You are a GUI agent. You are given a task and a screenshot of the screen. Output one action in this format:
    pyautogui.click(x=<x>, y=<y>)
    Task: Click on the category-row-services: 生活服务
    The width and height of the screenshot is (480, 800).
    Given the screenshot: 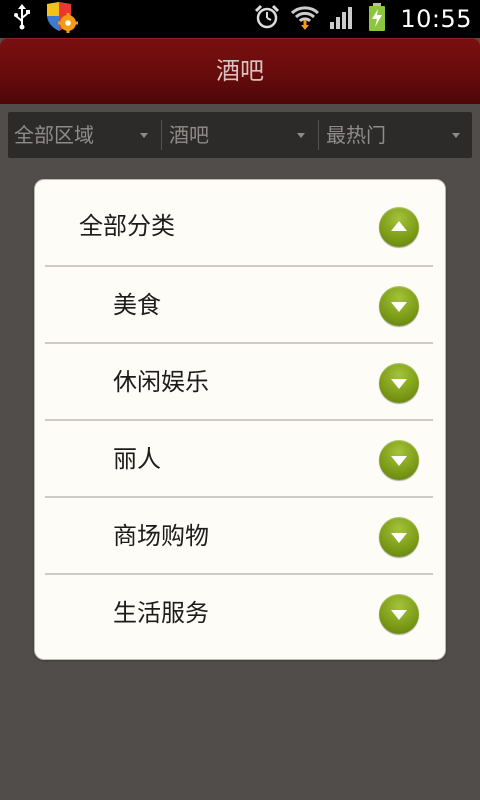 What is the action you would take?
    pyautogui.click(x=239, y=613)
    